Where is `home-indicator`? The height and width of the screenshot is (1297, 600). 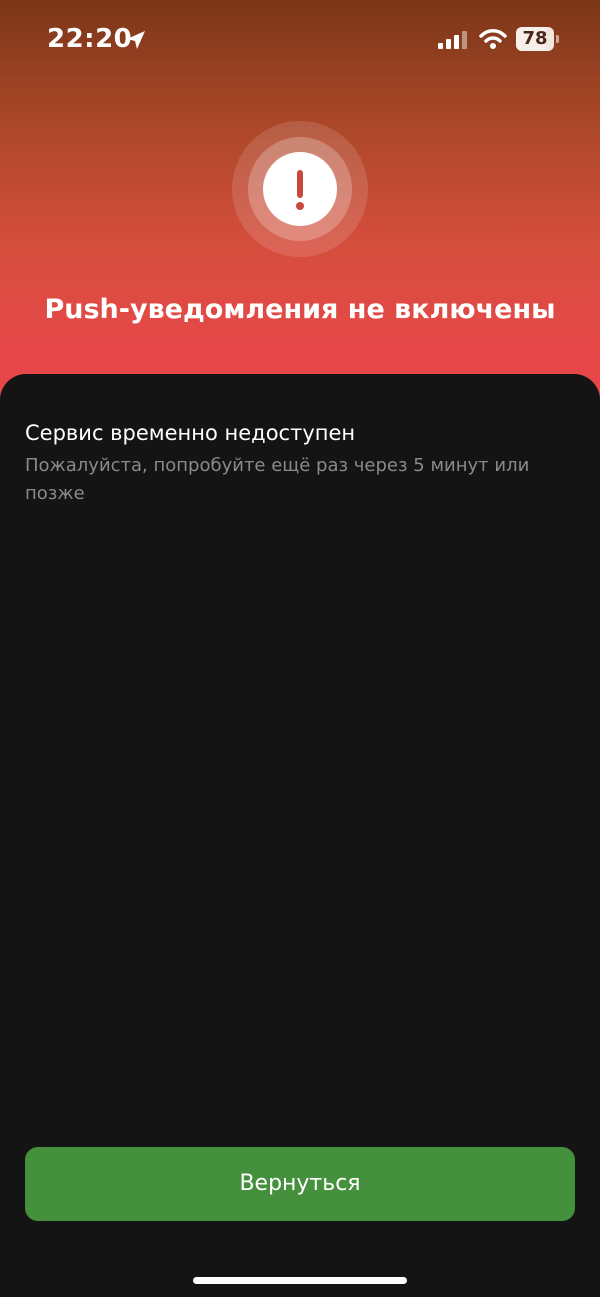
home-indicator is located at coordinates (300, 1280).